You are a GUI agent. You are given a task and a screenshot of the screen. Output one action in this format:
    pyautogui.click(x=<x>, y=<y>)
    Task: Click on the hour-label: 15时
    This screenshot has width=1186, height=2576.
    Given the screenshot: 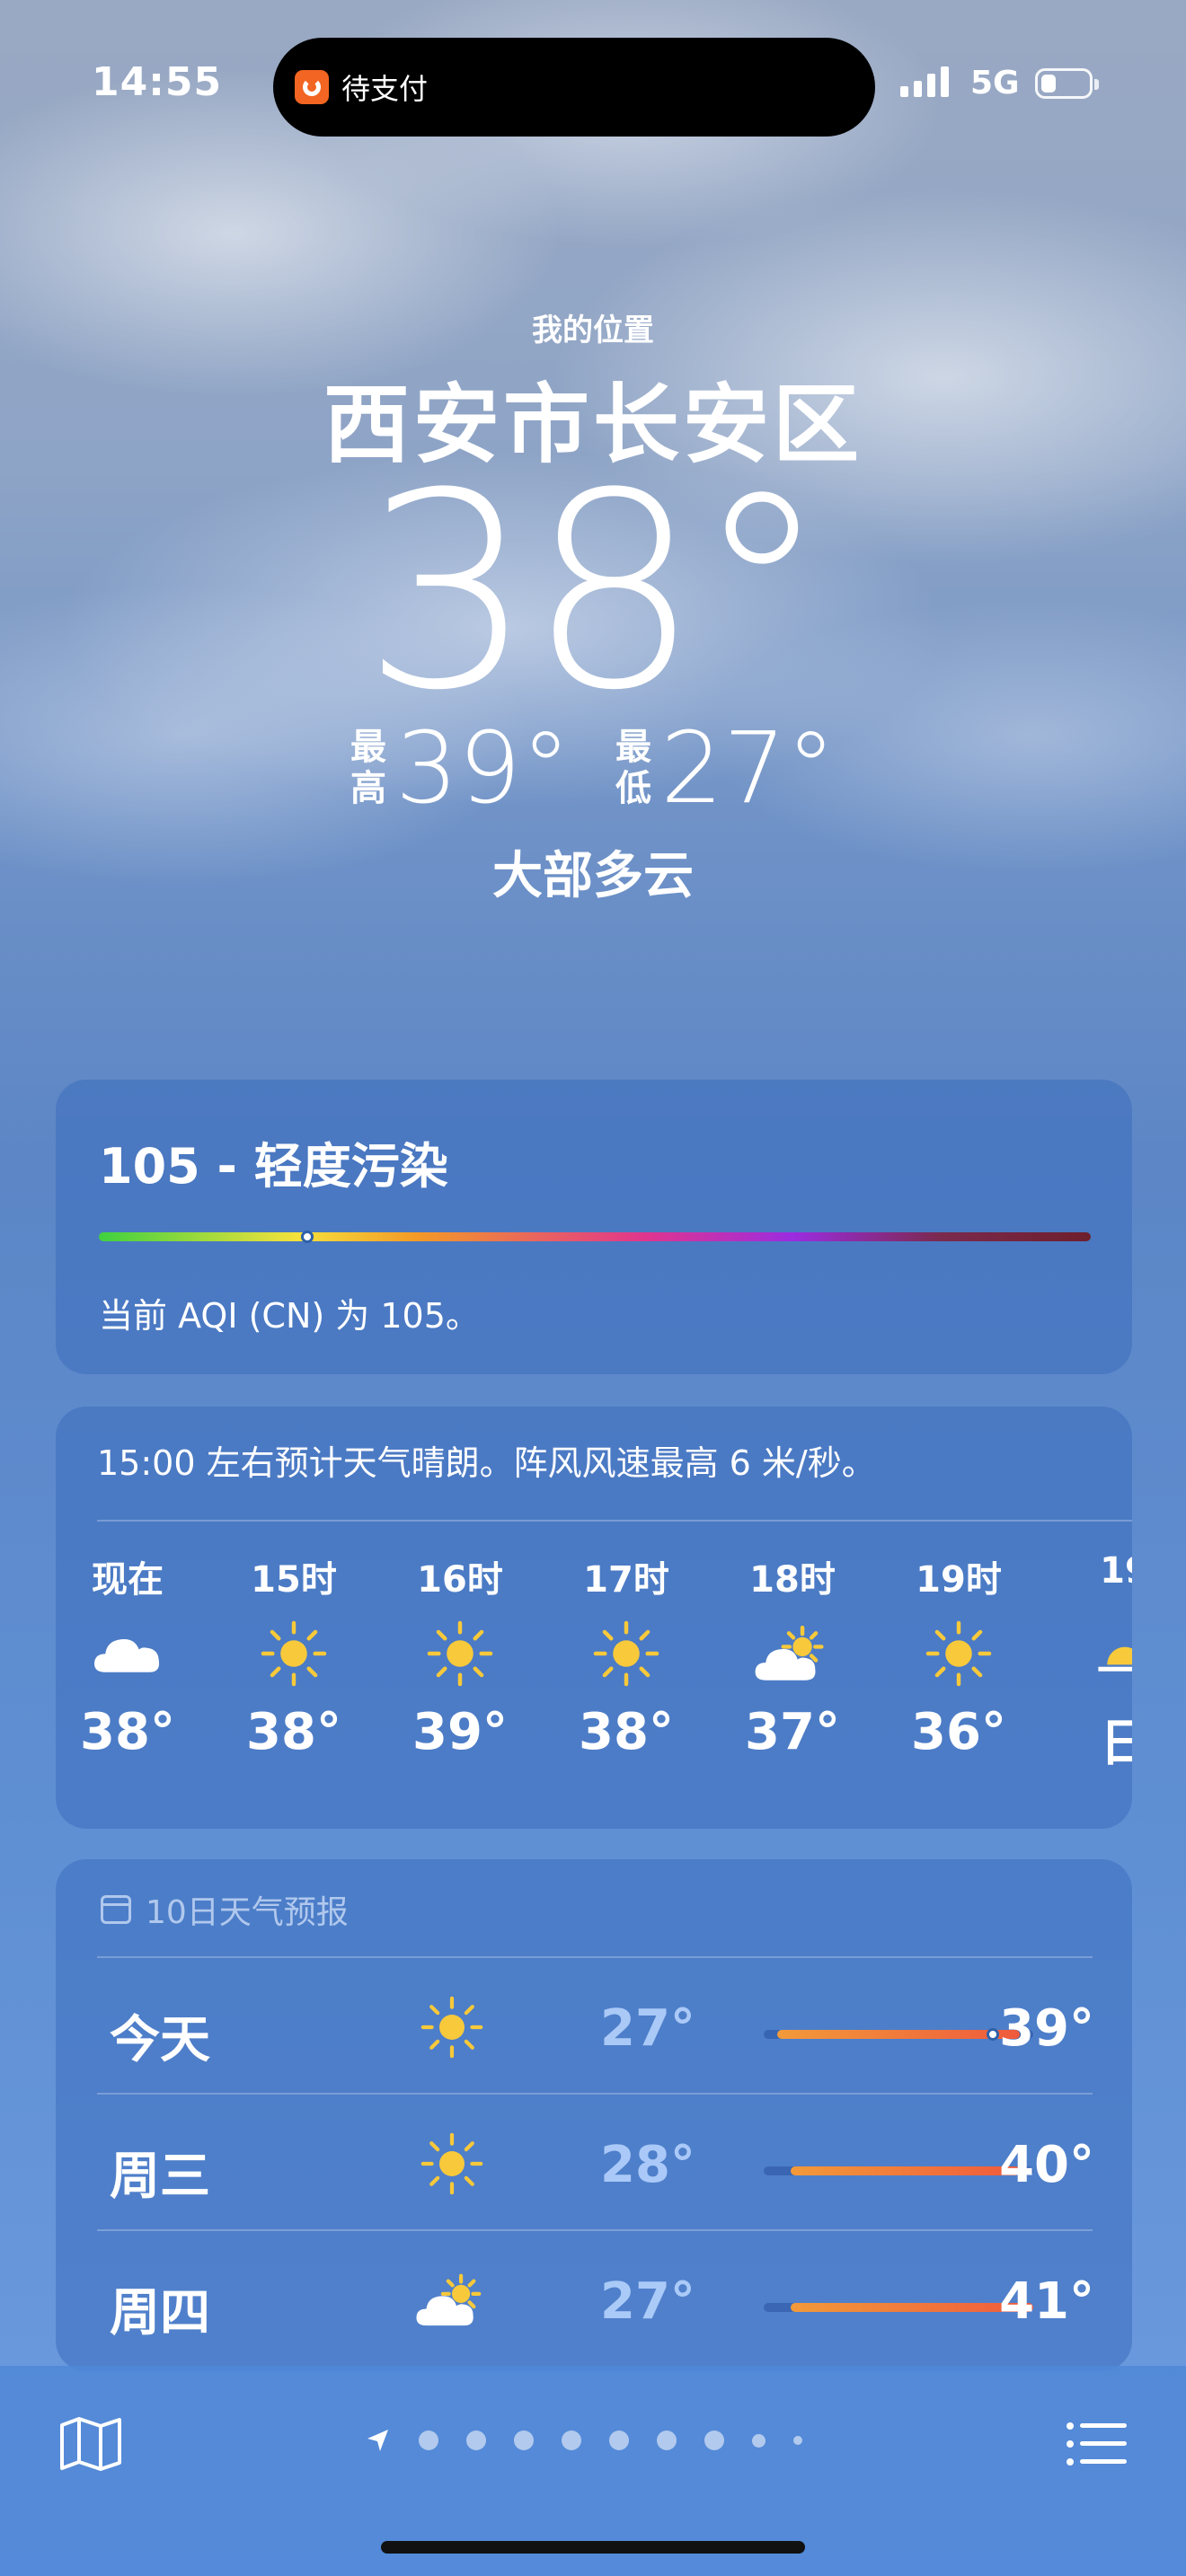 What is the action you would take?
    pyautogui.click(x=294, y=1580)
    